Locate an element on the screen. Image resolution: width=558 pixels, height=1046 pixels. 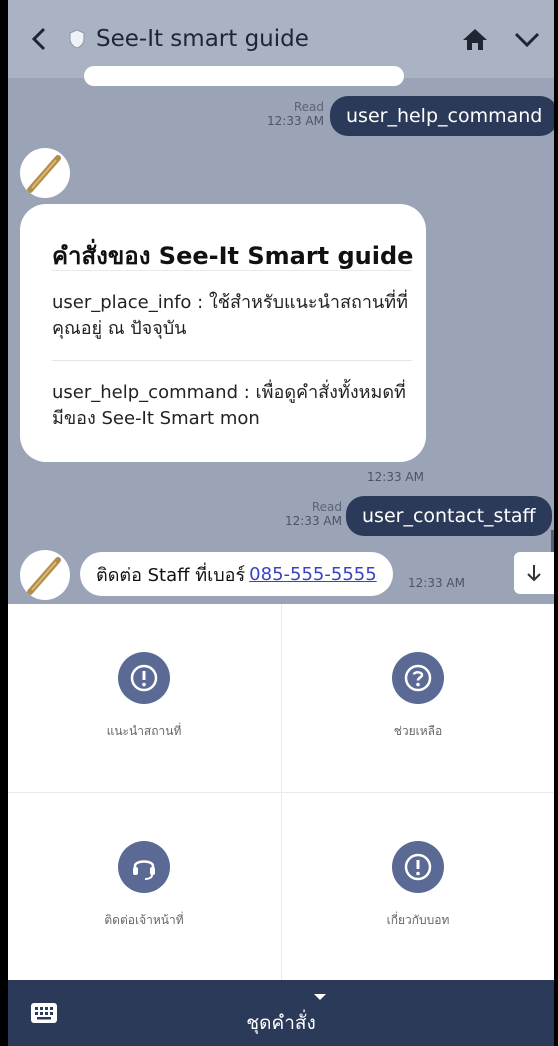
arrow-down-icon is located at coordinates (534, 573).